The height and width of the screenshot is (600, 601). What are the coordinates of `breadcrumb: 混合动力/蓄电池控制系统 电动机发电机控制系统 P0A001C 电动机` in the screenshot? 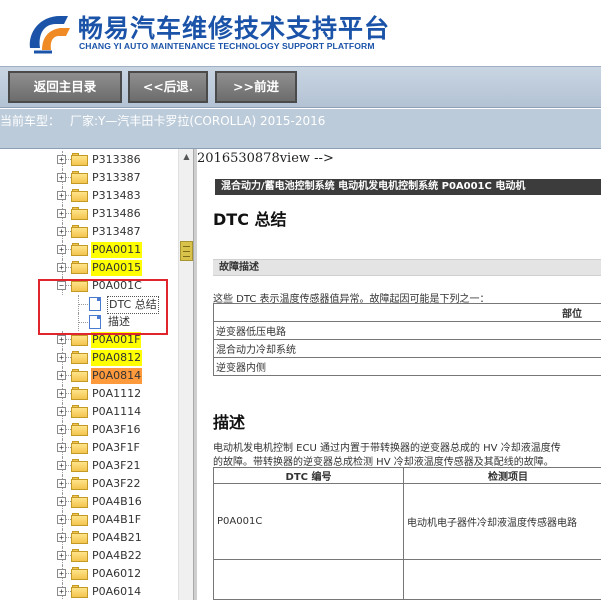 It's located at (408, 187).